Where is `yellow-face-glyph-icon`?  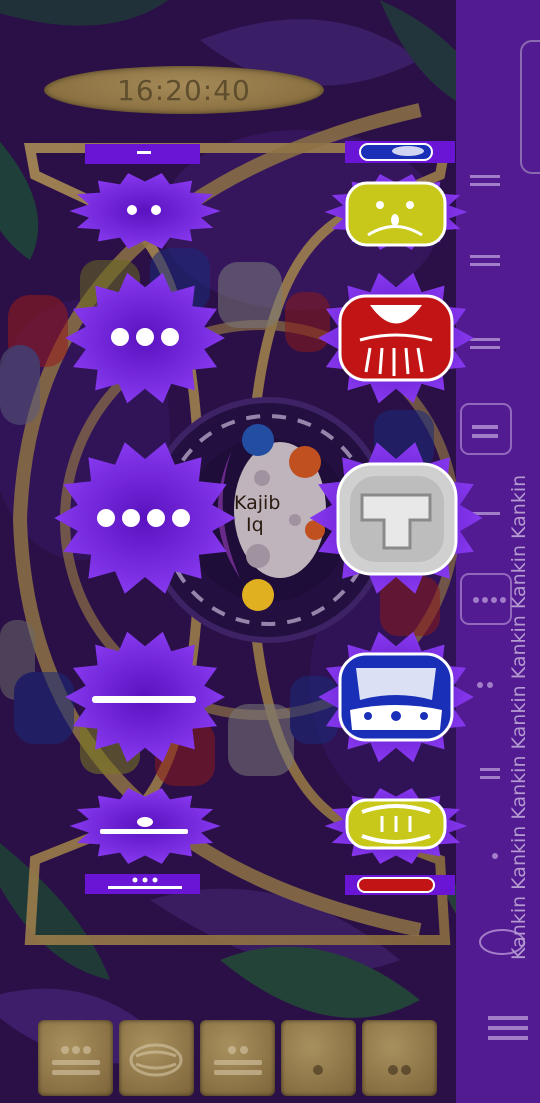
yellow-face-glyph-icon is located at coordinates (396, 214).